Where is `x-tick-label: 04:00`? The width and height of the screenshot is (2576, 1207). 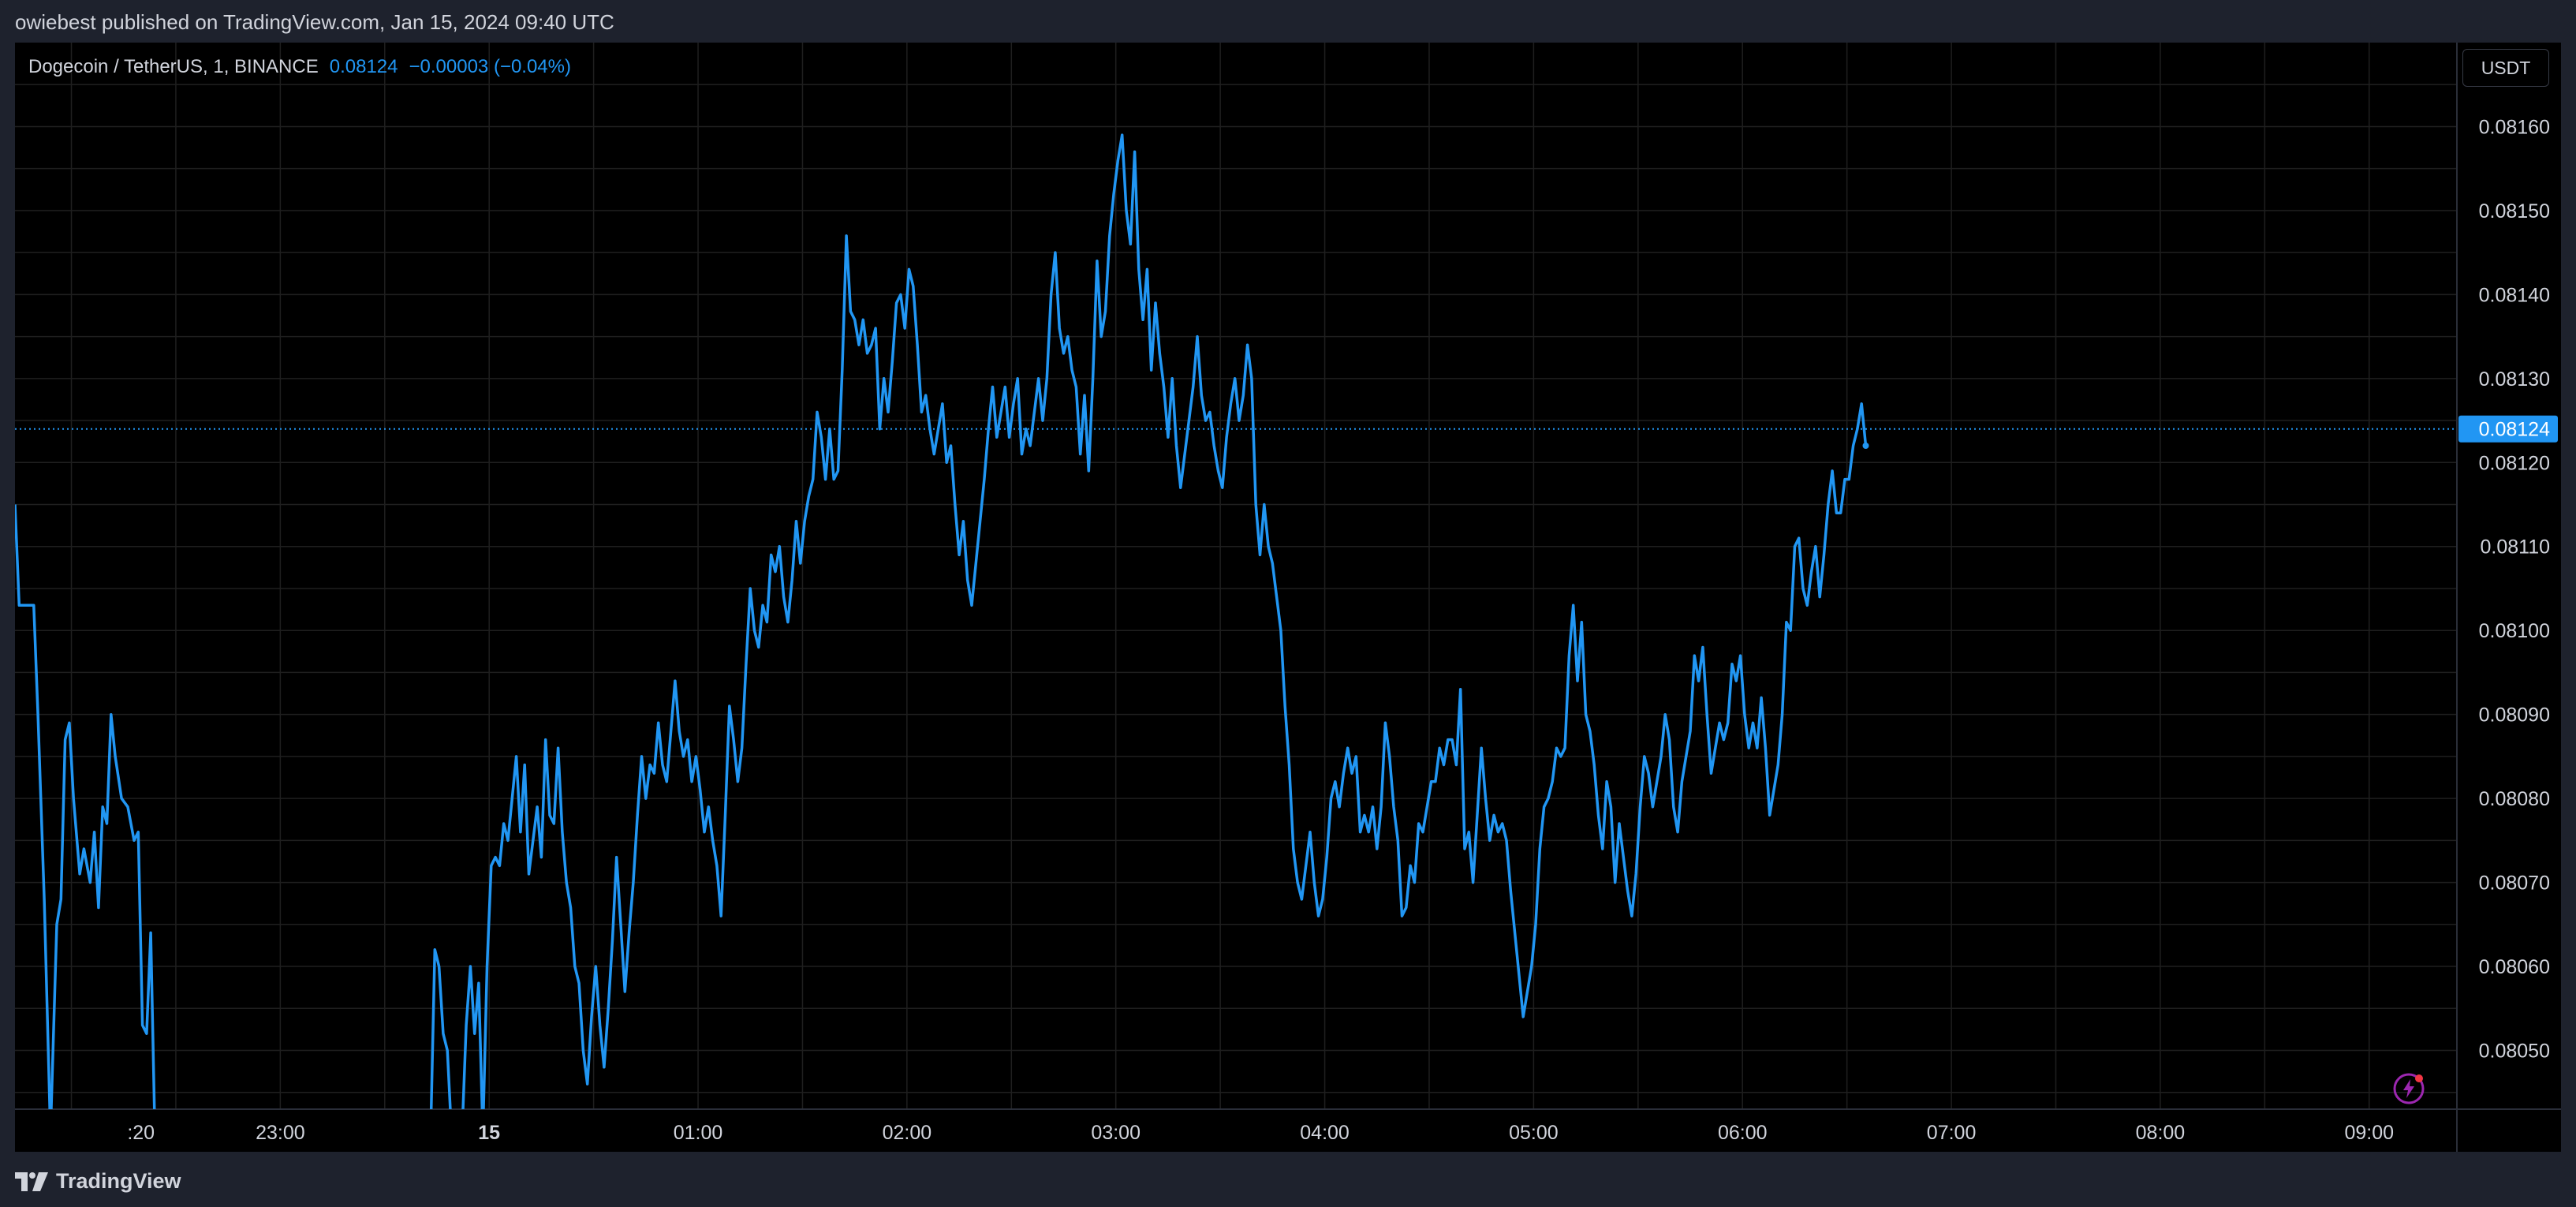 x-tick-label: 04:00 is located at coordinates (1325, 1133).